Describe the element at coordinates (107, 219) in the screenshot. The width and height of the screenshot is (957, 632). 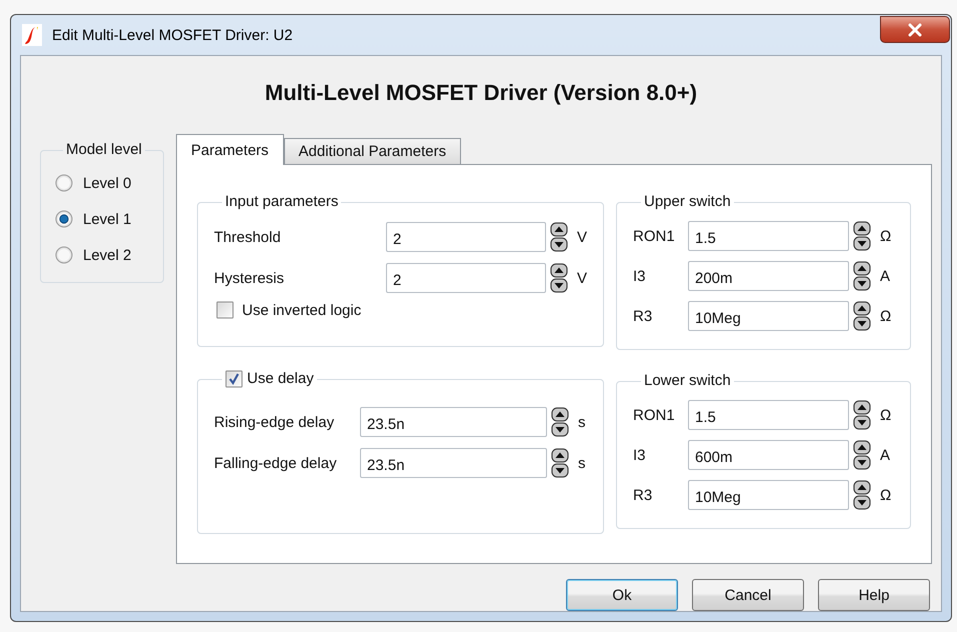
I see `radio-label: Level 1` at that location.